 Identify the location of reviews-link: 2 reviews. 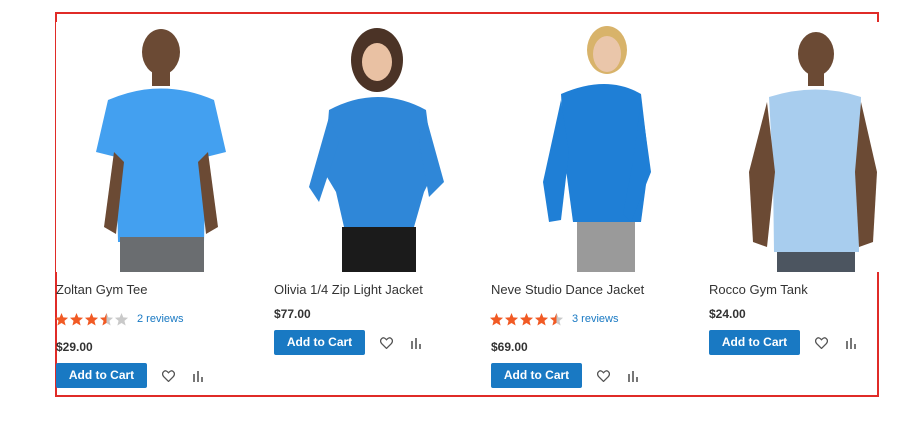
(160, 319).